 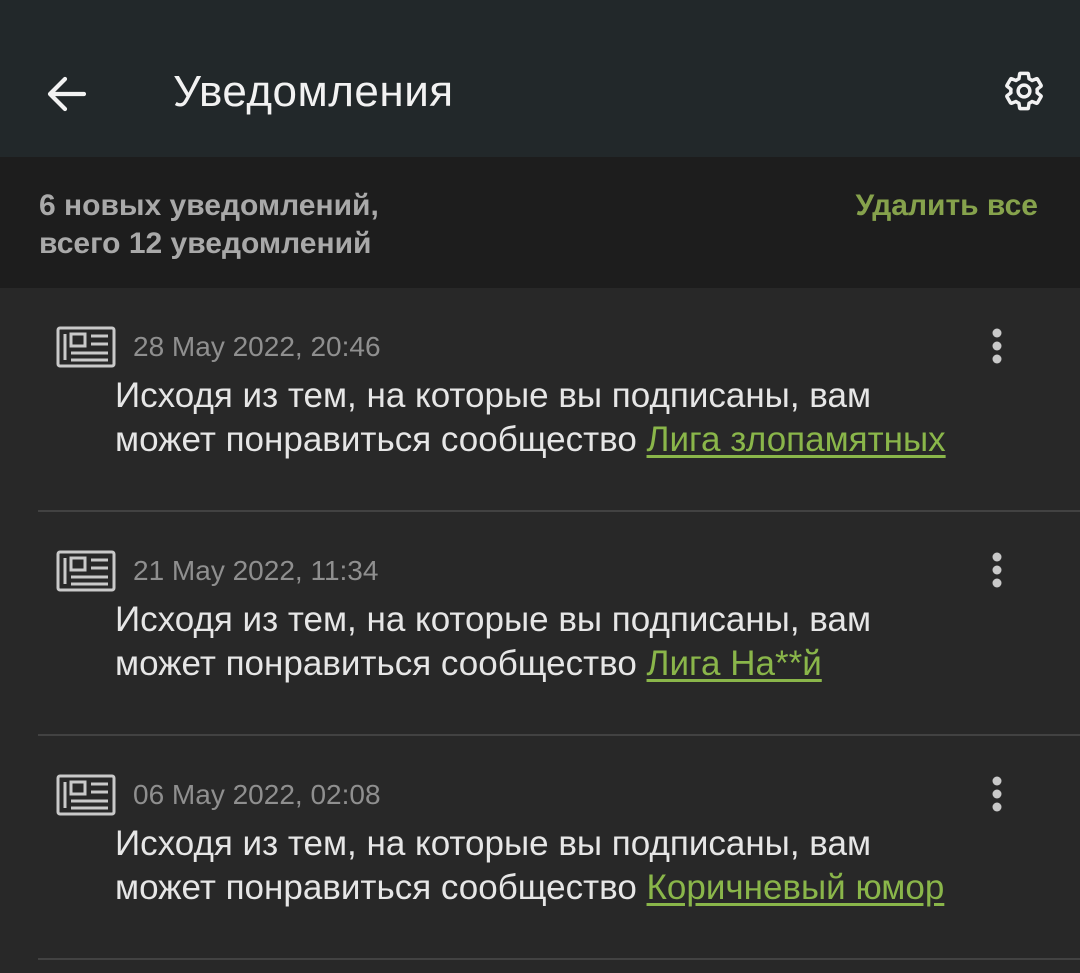 What do you see at coordinates (257, 794) in the screenshot?
I see `notification-date: 06 May 2022, 02:08` at bounding box center [257, 794].